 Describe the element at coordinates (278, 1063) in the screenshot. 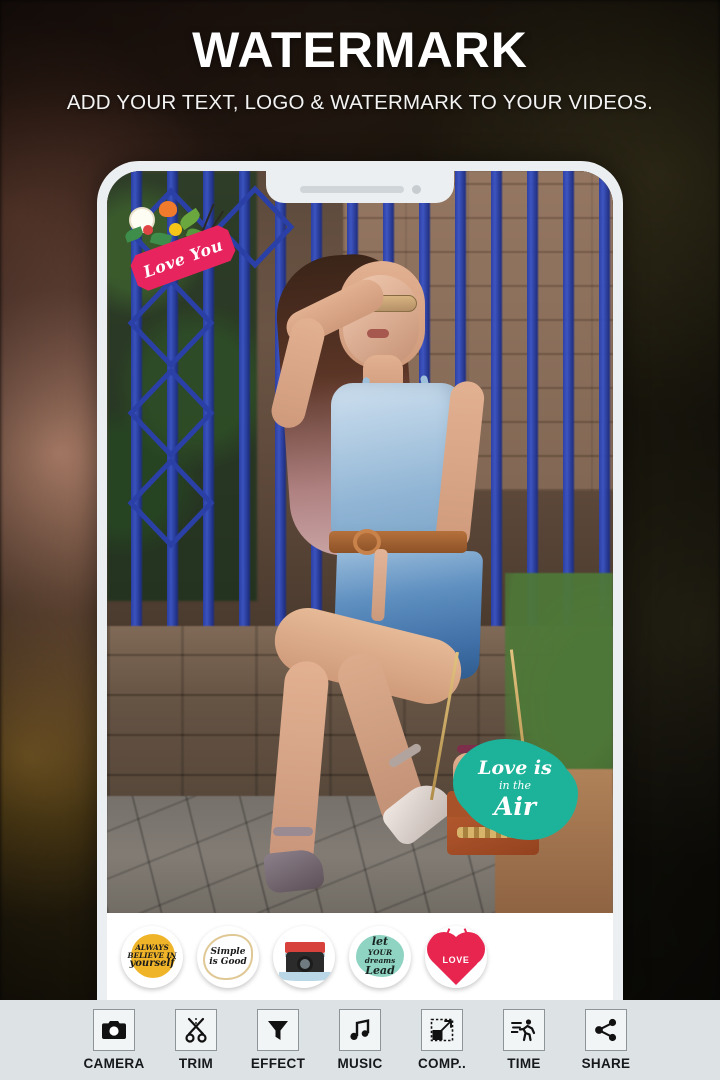

I see `toolbar-label-effect: EFFECT` at that location.